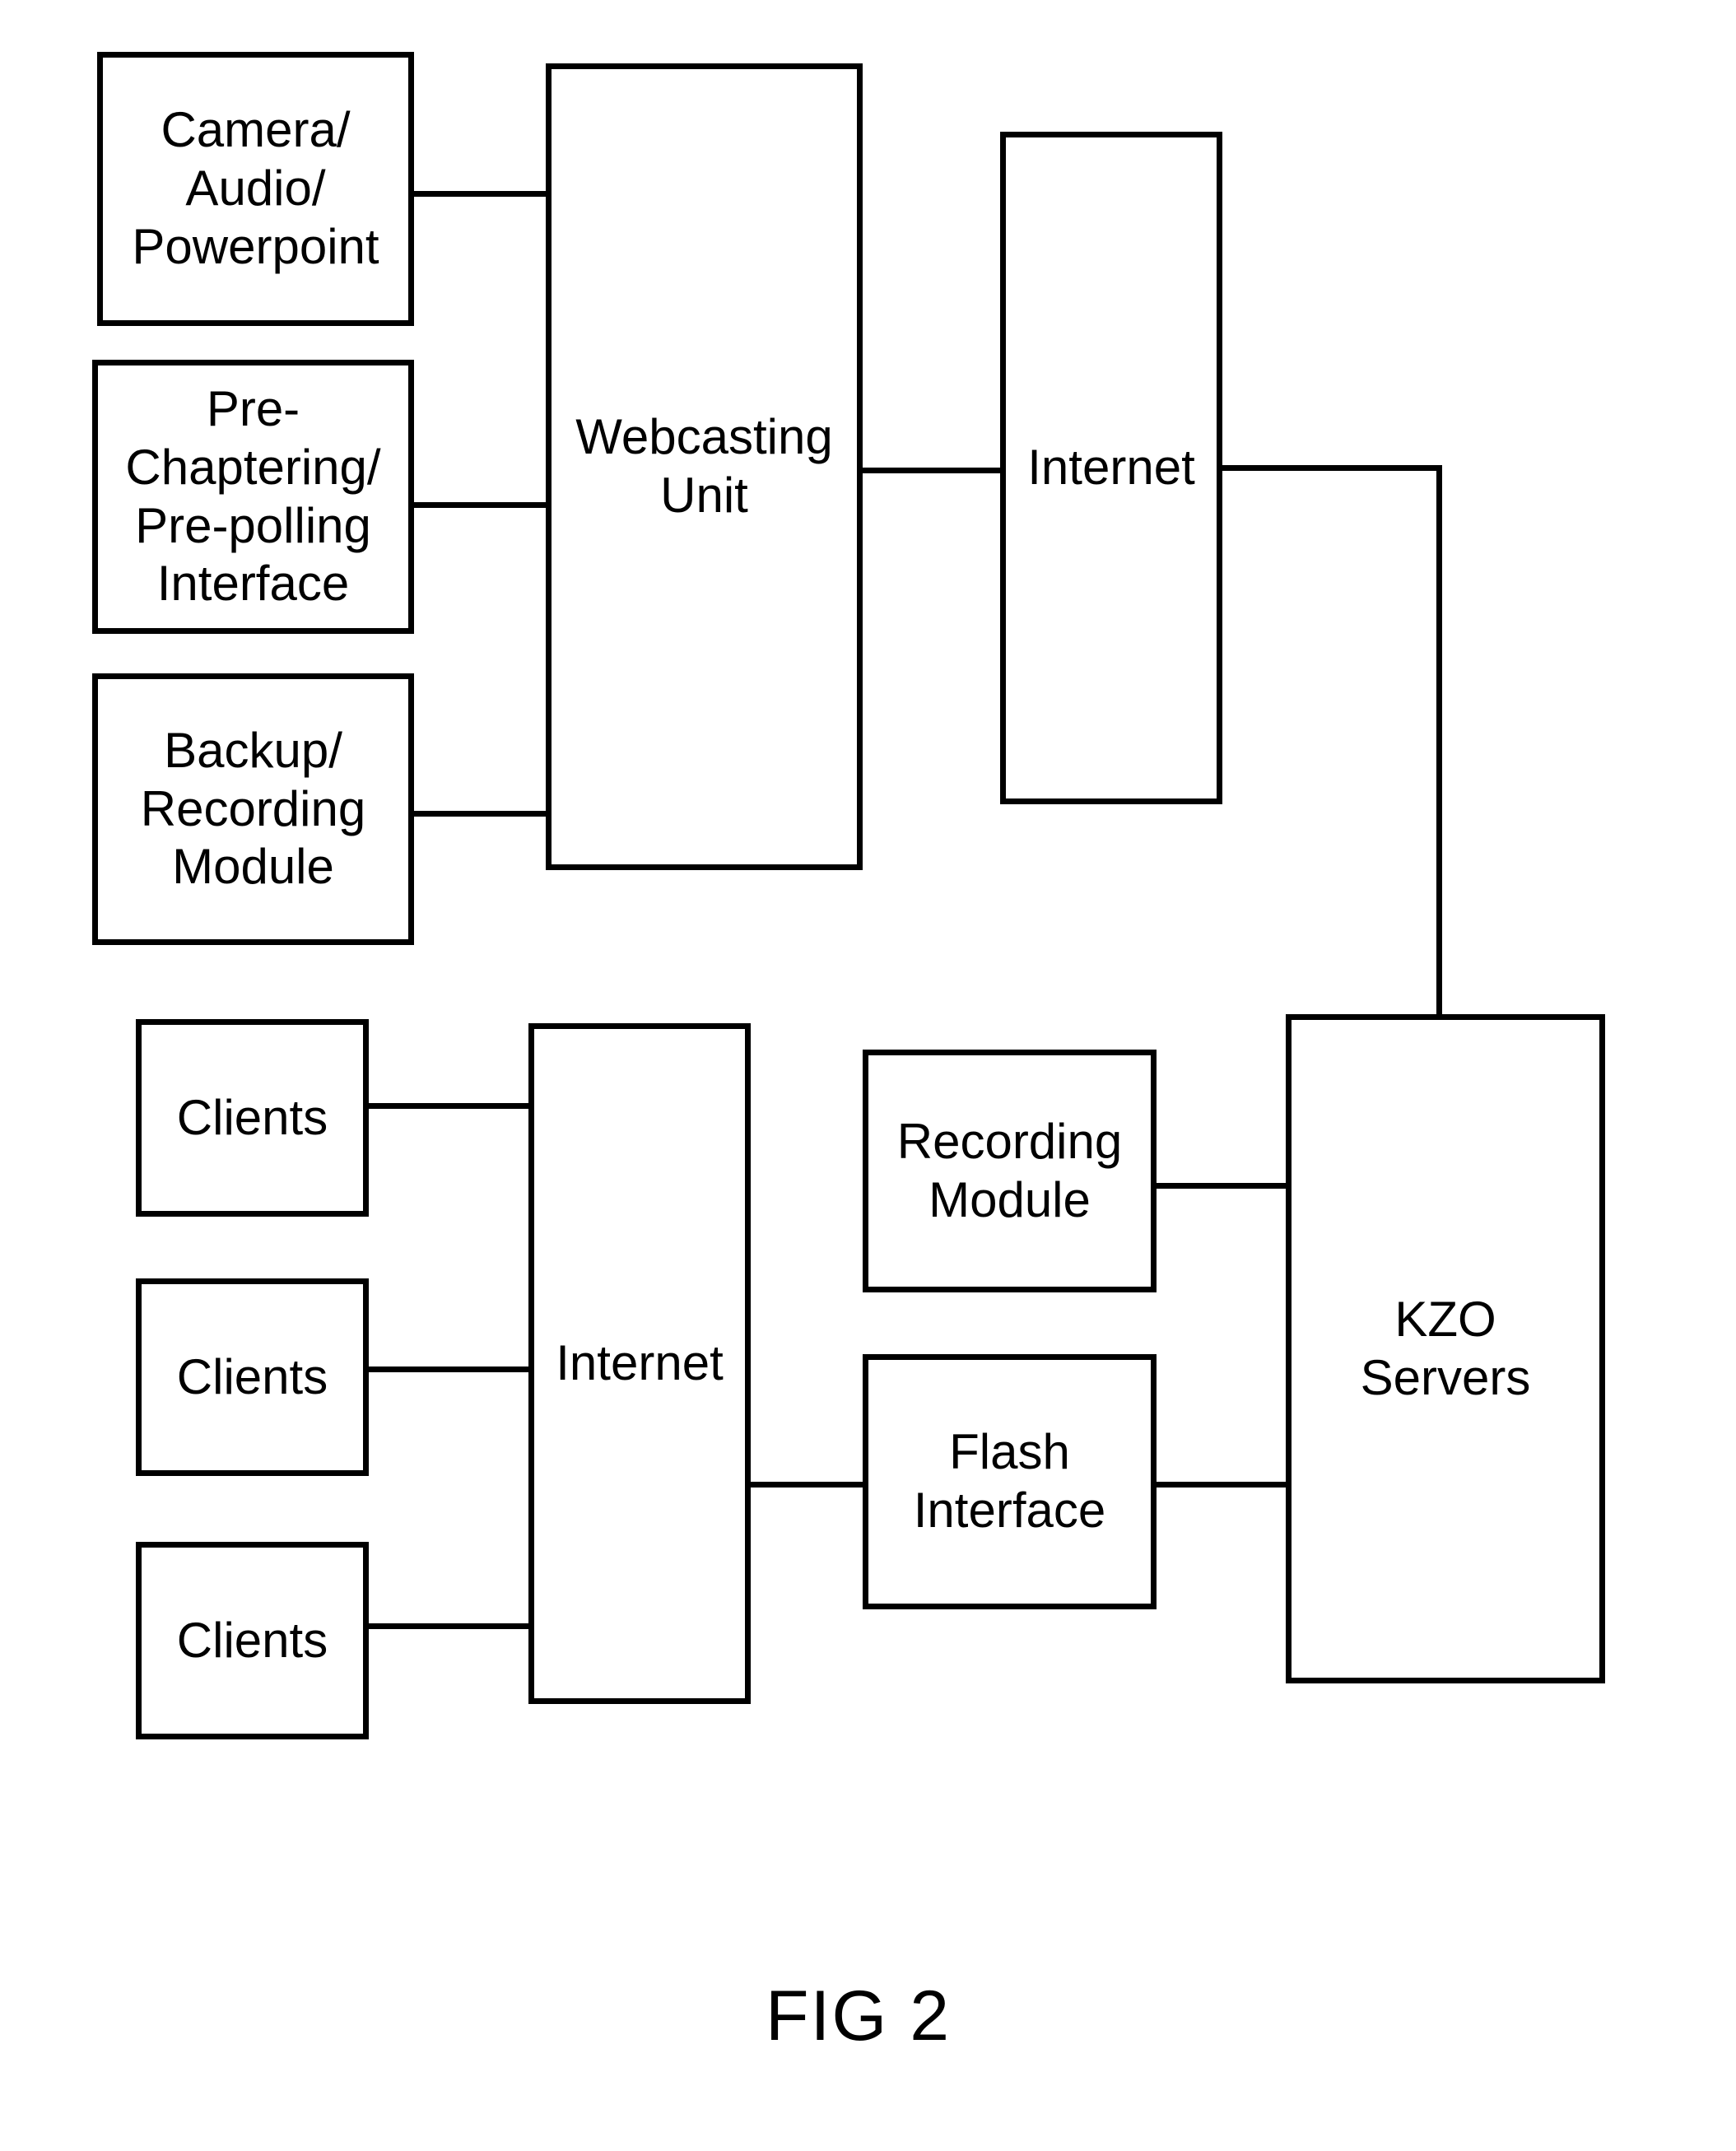 This screenshot has height=2151, width=1736. I want to click on block-internet-lower: Internet, so click(639, 1363).